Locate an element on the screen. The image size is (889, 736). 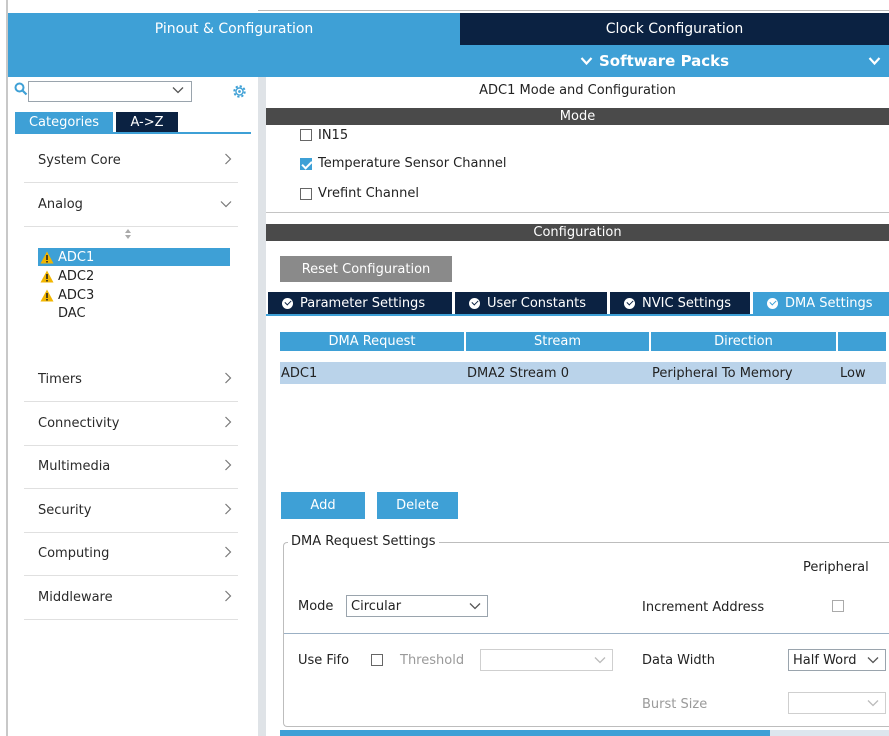
top-divider is located at coordinates (573, 10).